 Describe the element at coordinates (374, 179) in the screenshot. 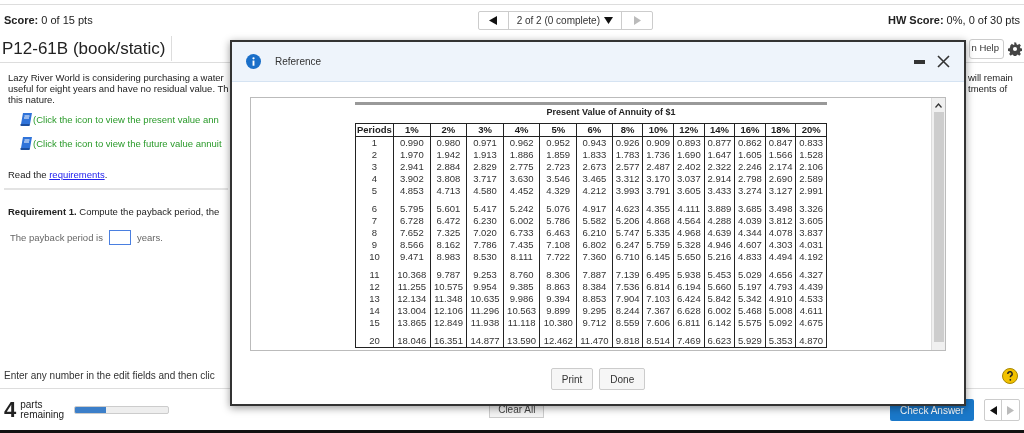

I see `table-cell: 4` at that location.